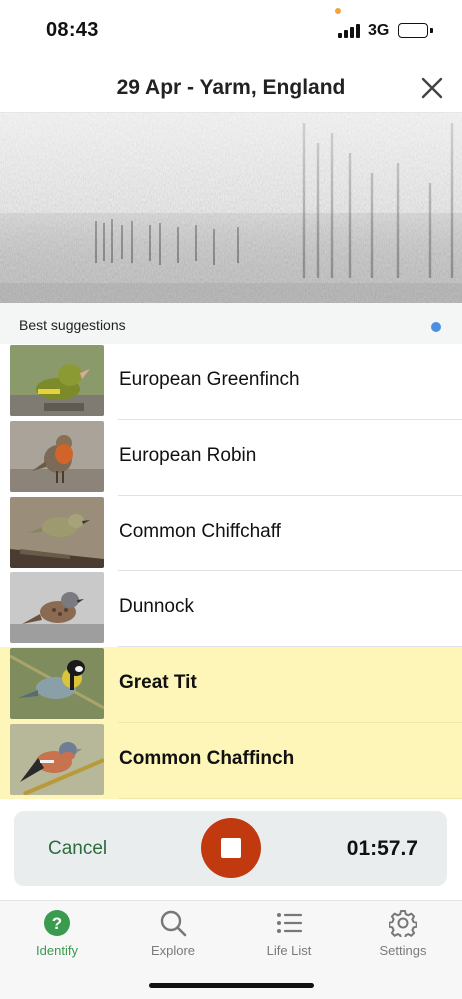 The height and width of the screenshot is (999, 462). Describe the element at coordinates (350, 31) in the screenshot. I see `signal-icon` at that location.